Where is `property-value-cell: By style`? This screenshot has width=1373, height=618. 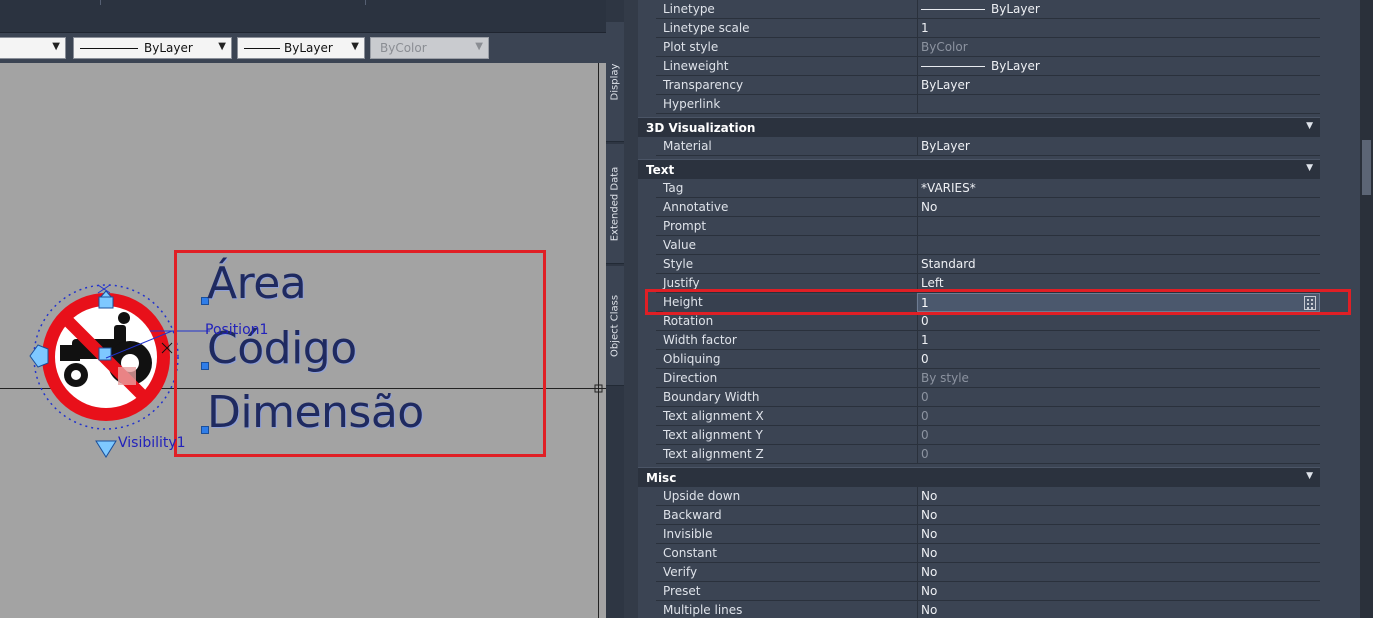 property-value-cell: By style is located at coordinates (1118, 378).